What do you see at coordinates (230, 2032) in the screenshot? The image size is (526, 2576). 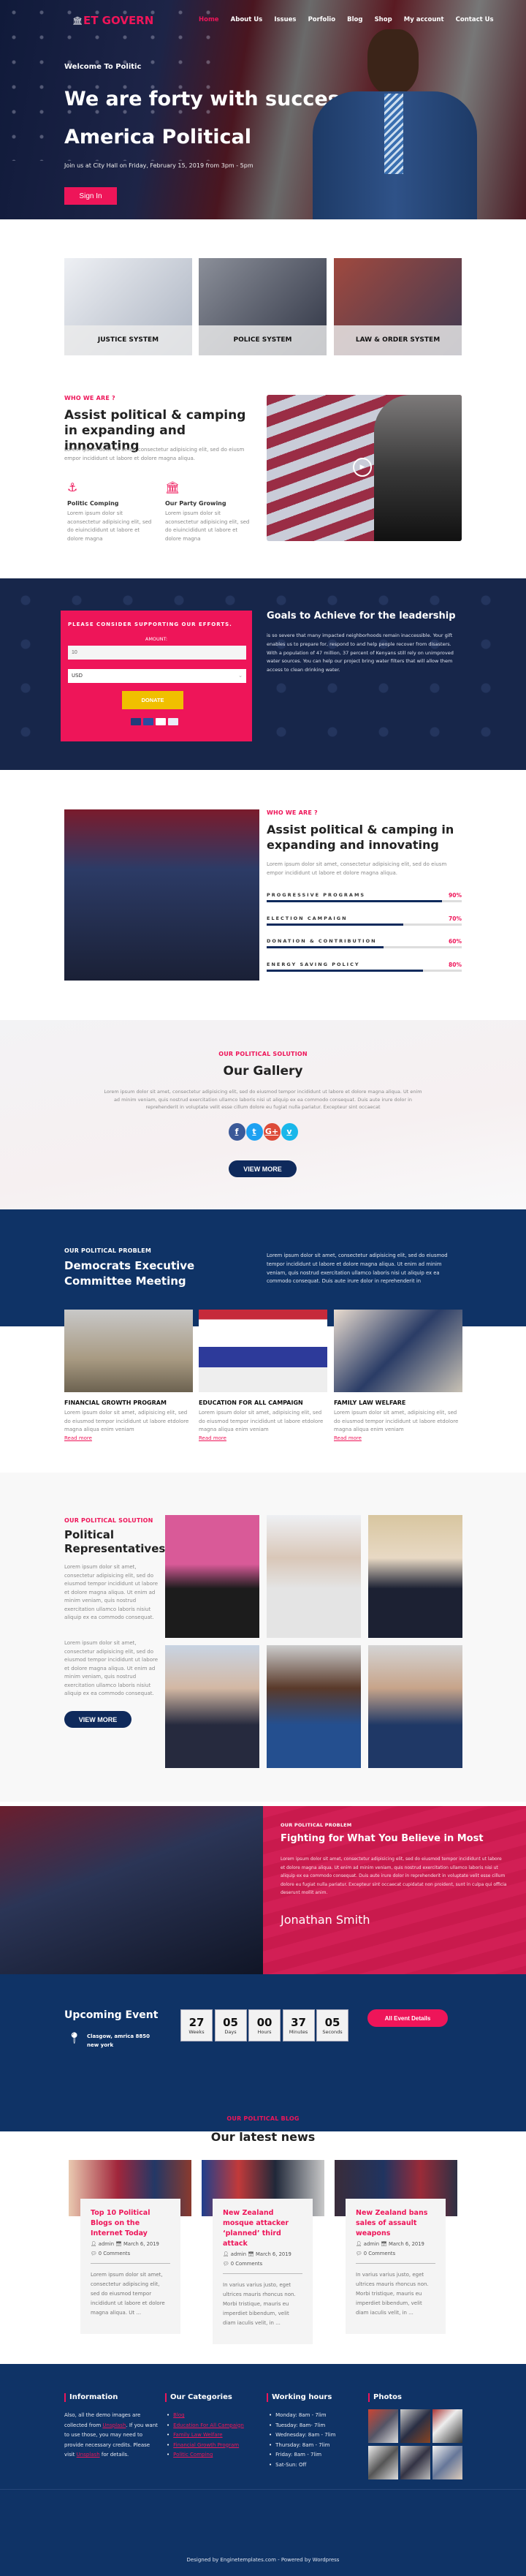 I see `countdown-unit: Days` at bounding box center [230, 2032].